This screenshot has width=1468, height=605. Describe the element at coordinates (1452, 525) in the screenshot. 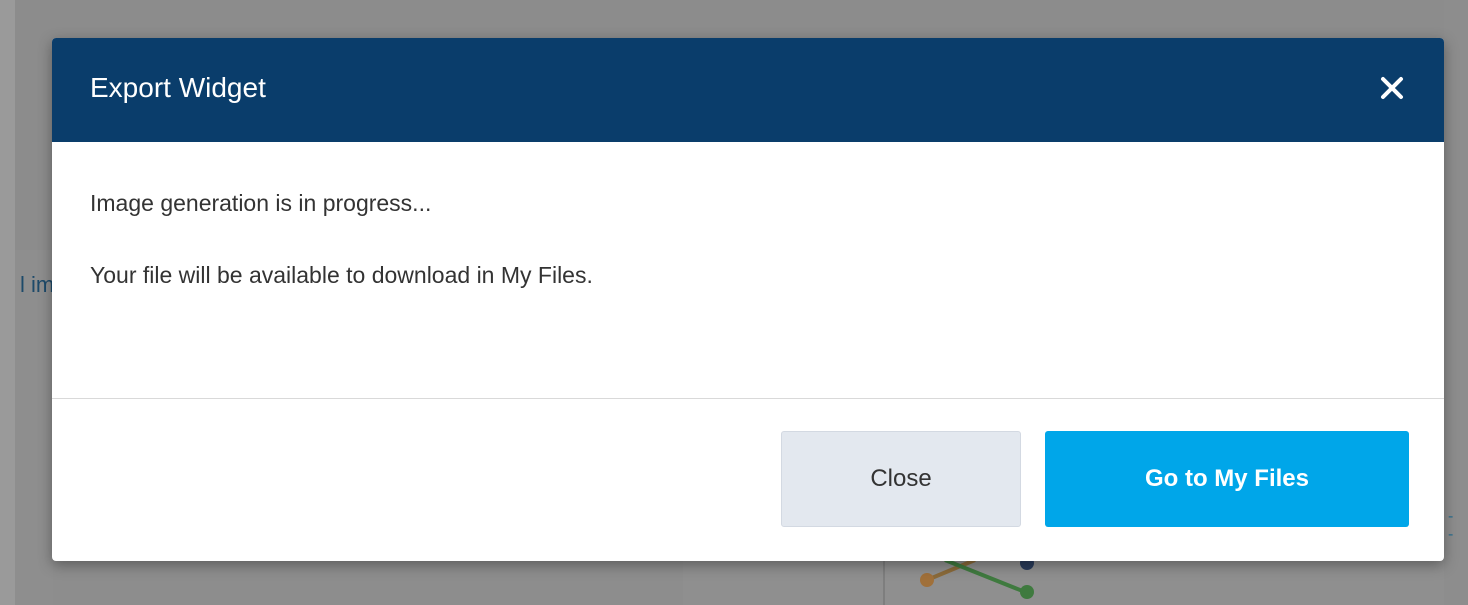

I see `background-dashes: - -` at that location.